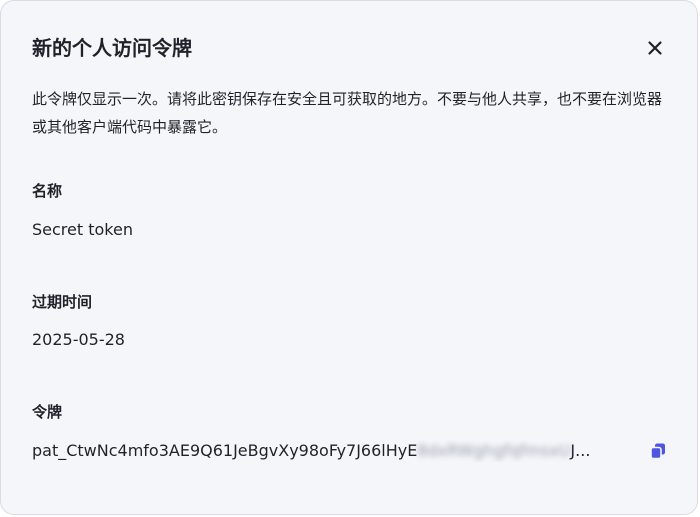  I want to click on copy-icon, so click(657, 451).